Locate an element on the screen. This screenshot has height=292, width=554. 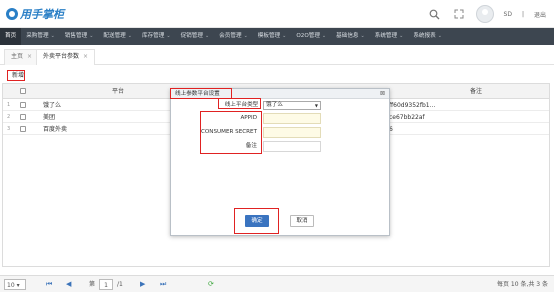
fullscreen-icon is located at coordinates (459, 14).